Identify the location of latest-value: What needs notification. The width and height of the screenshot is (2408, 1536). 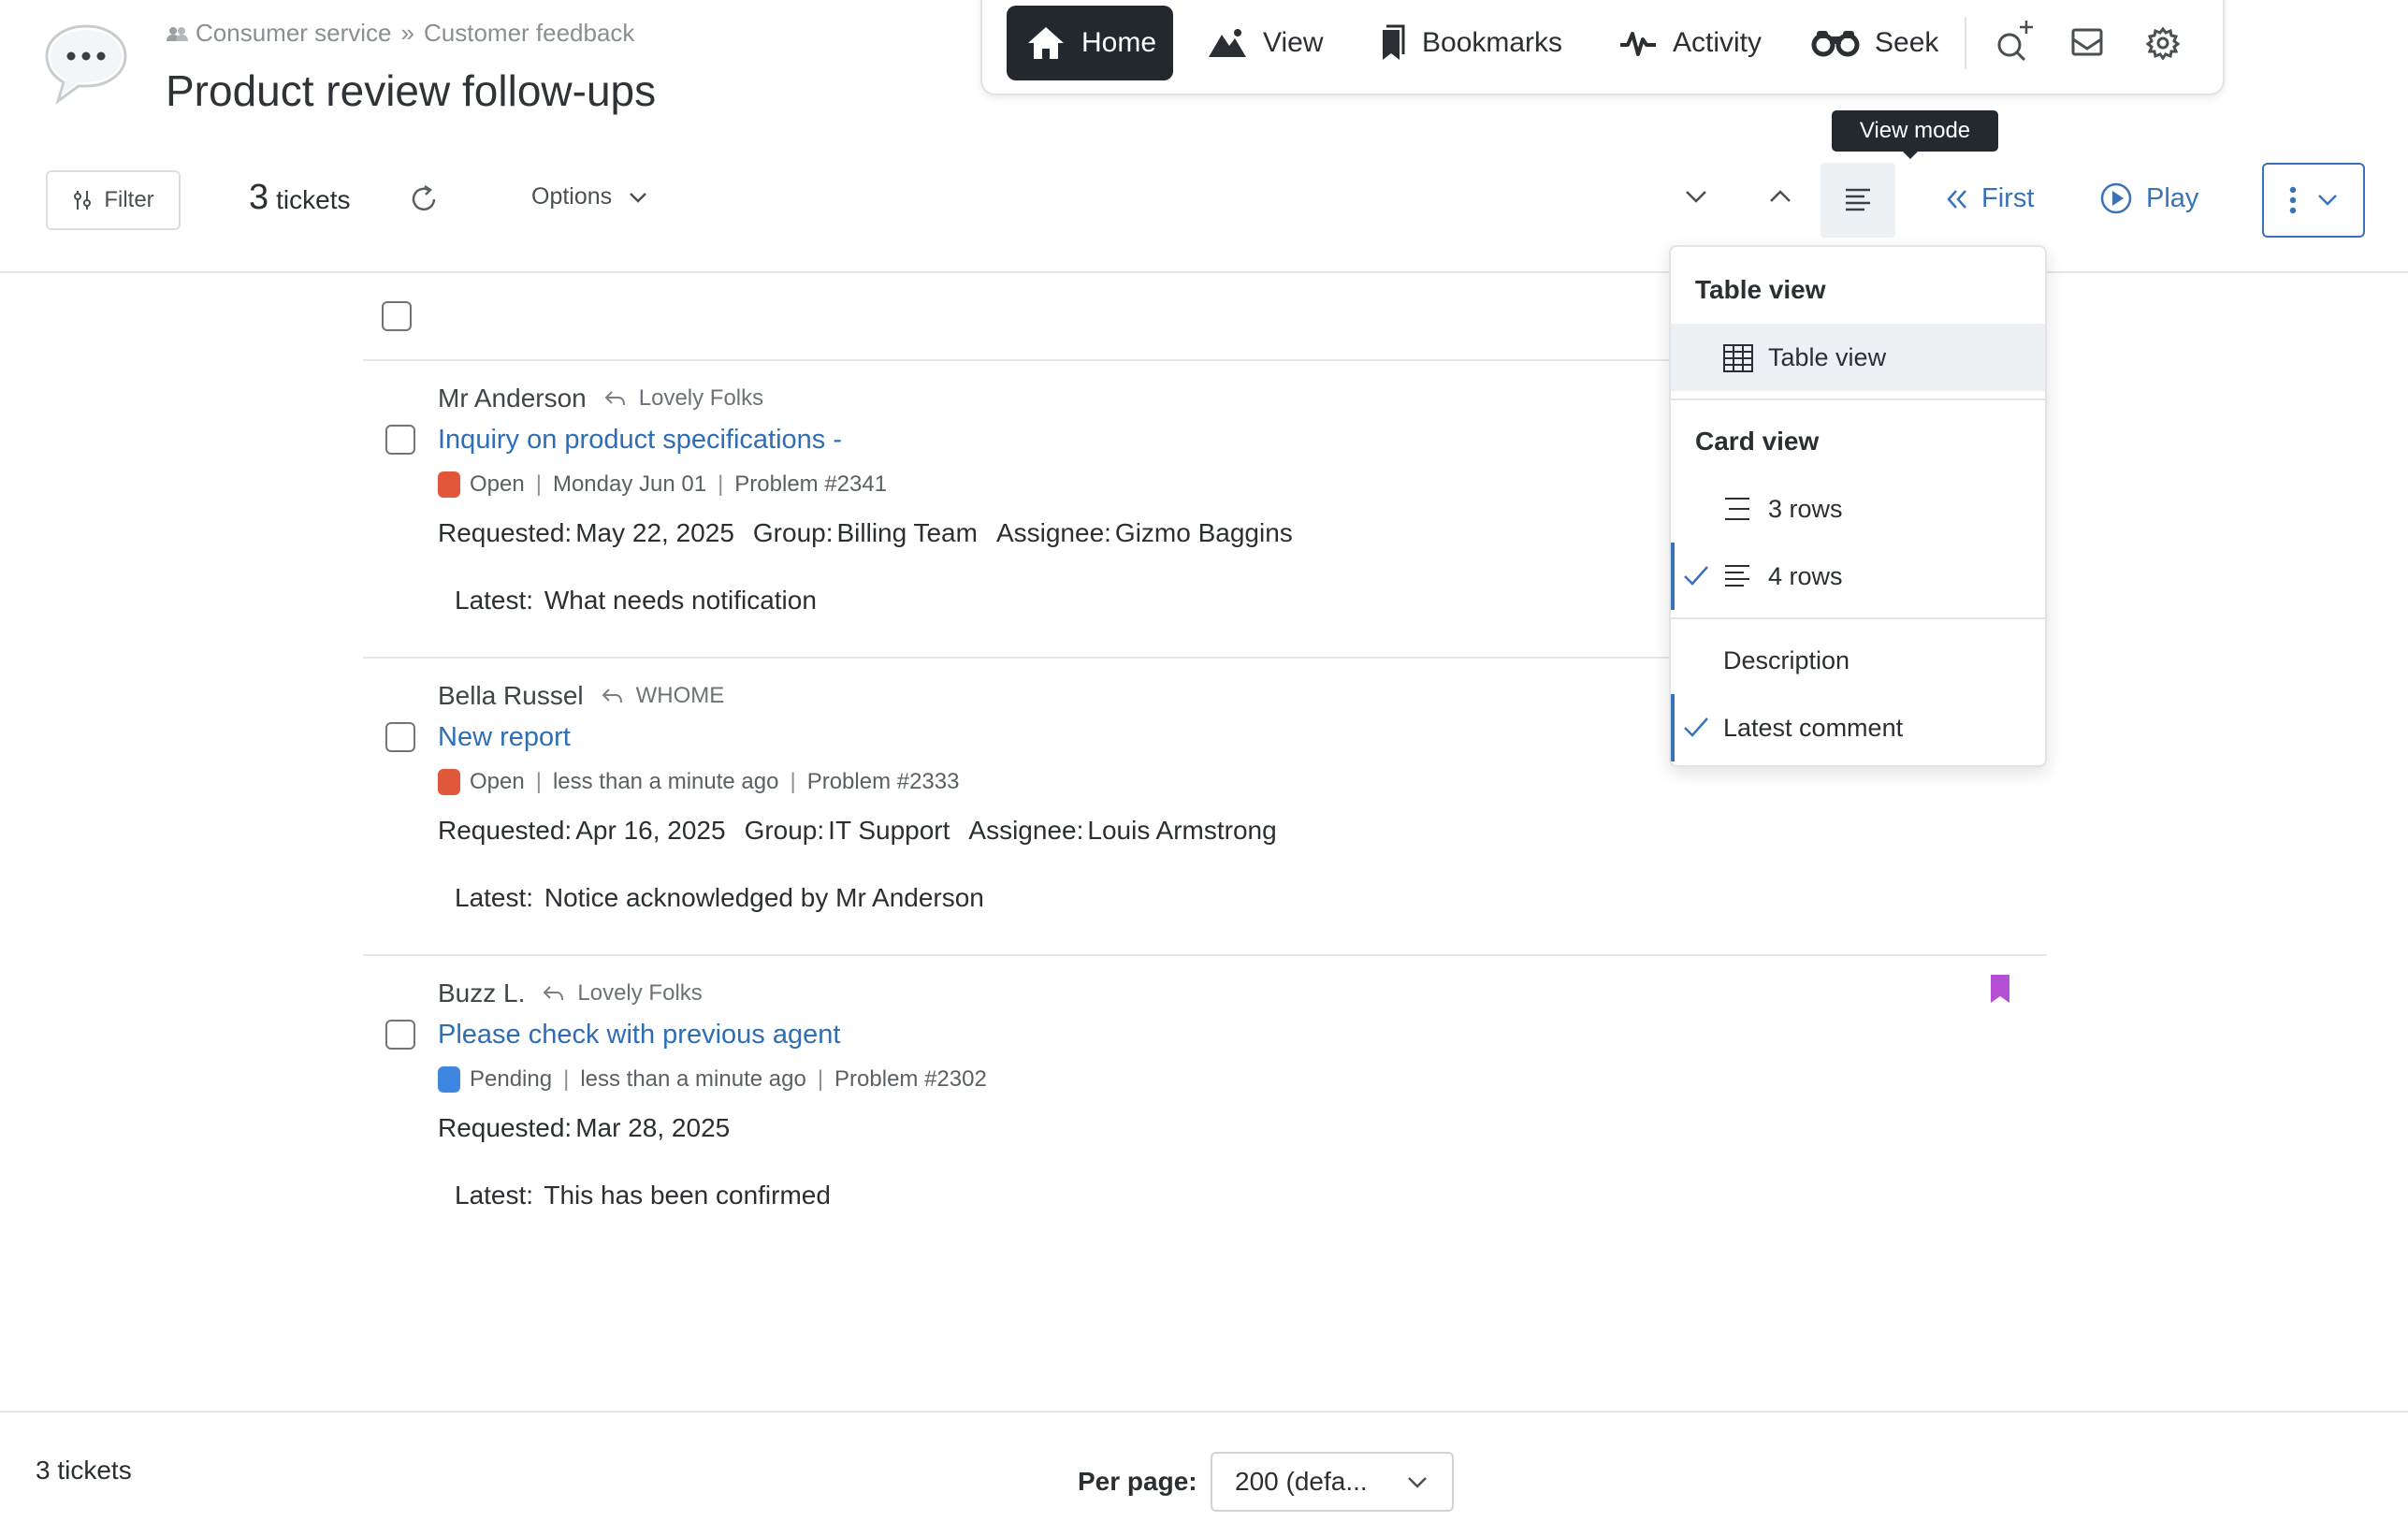
(681, 600).